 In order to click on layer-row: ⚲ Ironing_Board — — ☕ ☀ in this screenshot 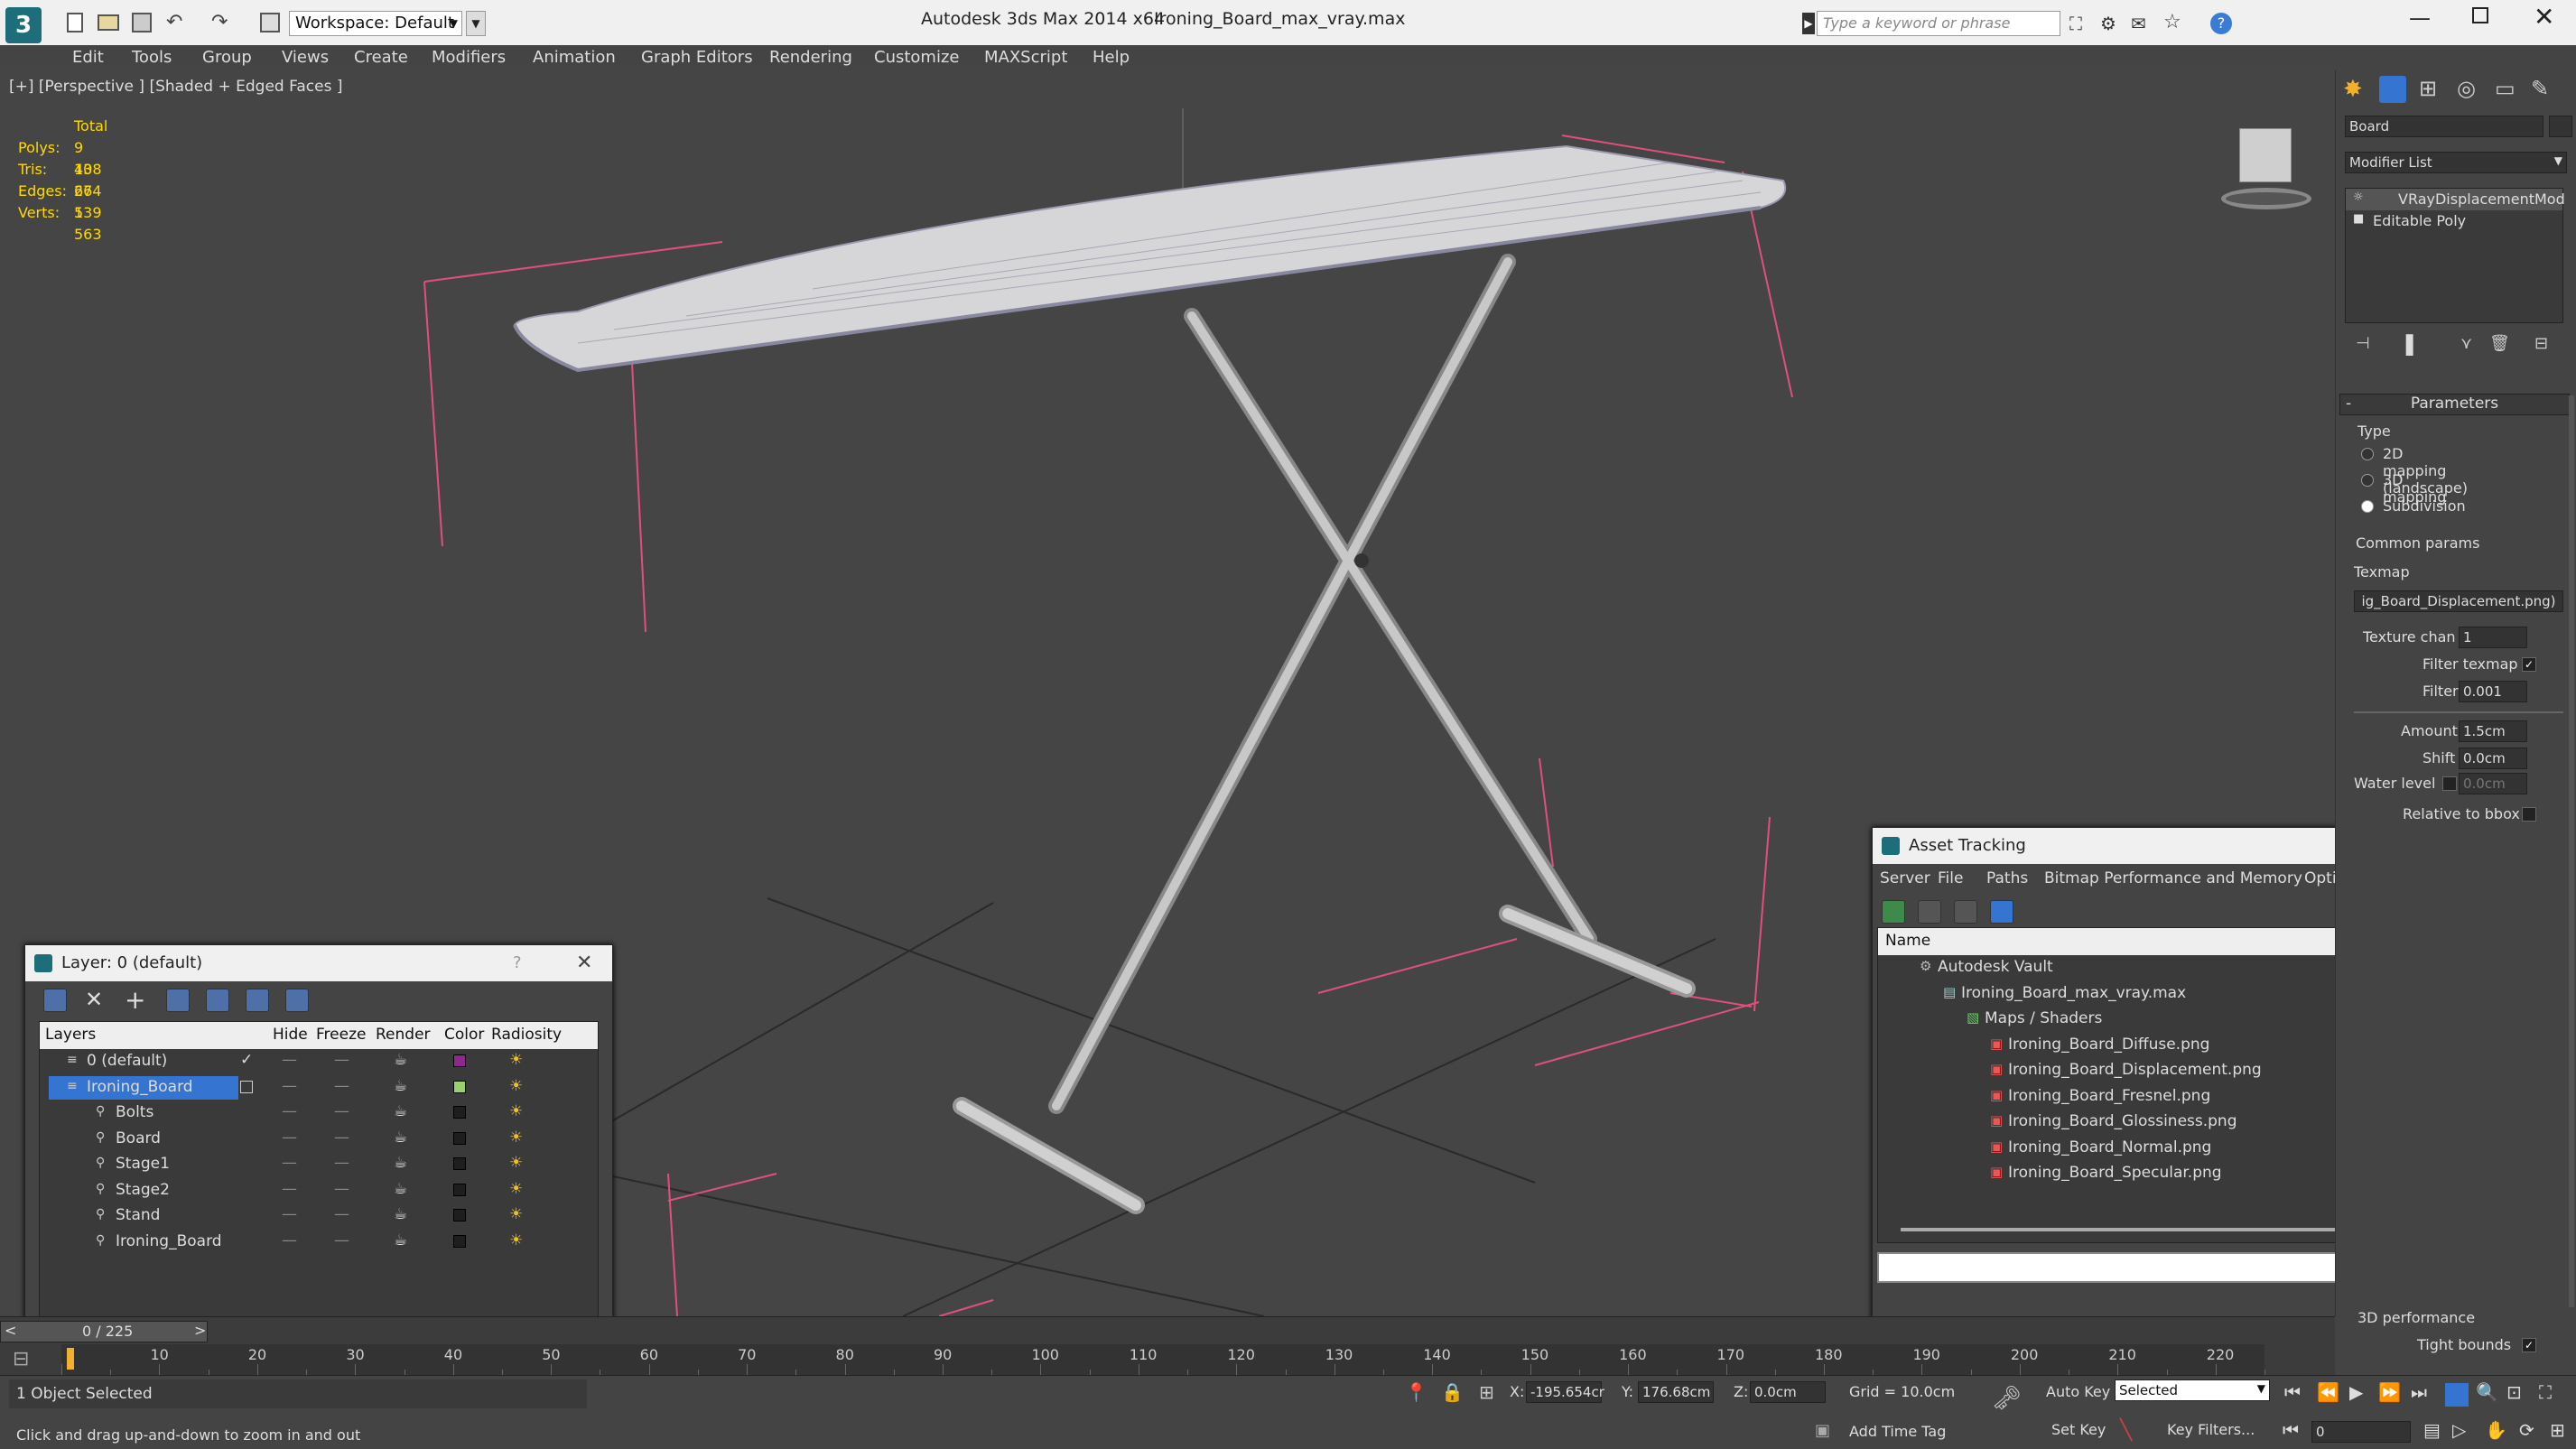, I will do `click(319, 1243)`.